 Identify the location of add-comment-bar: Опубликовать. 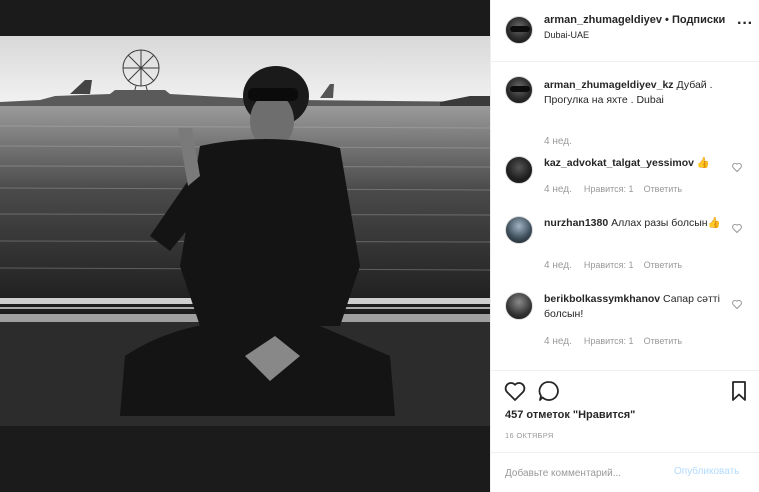
(625, 472).